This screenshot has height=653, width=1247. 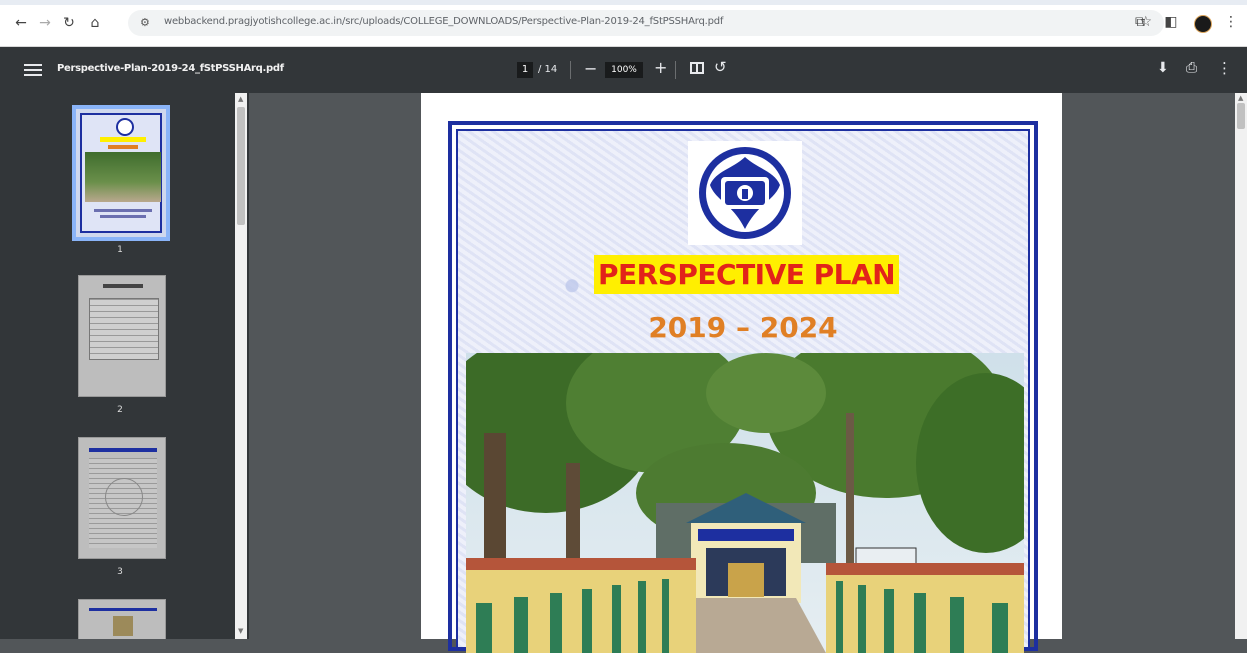 I want to click on fit-page-icon, so click(x=697, y=68).